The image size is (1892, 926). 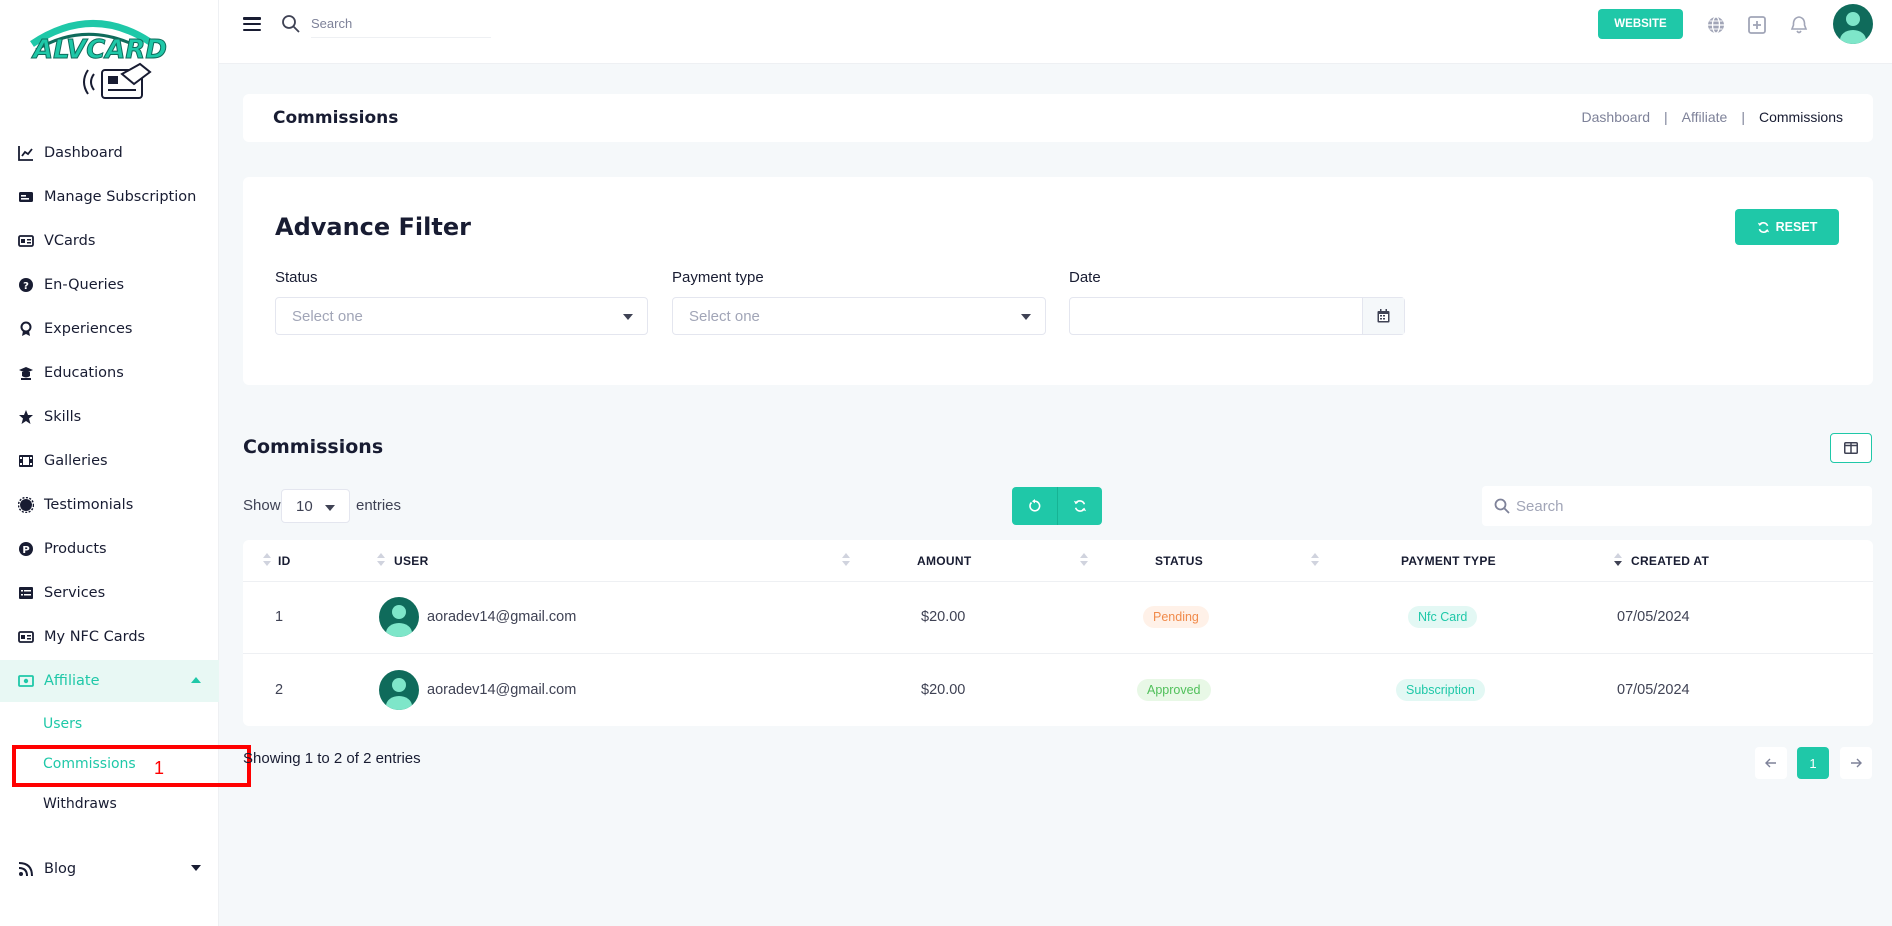 I want to click on sidebar-item-label: Blog, so click(x=60, y=869).